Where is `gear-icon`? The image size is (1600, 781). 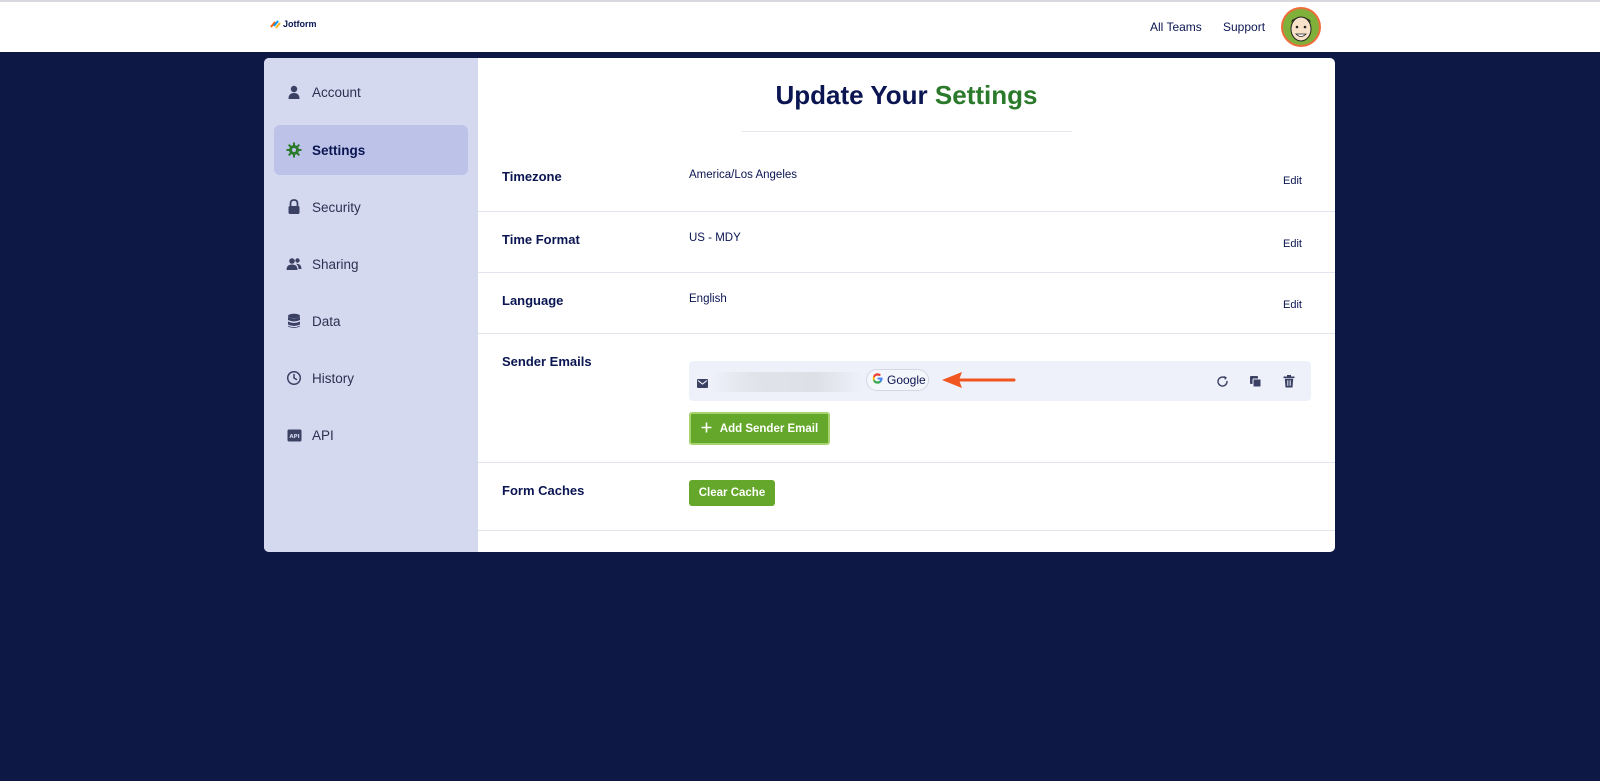 gear-icon is located at coordinates (294, 150).